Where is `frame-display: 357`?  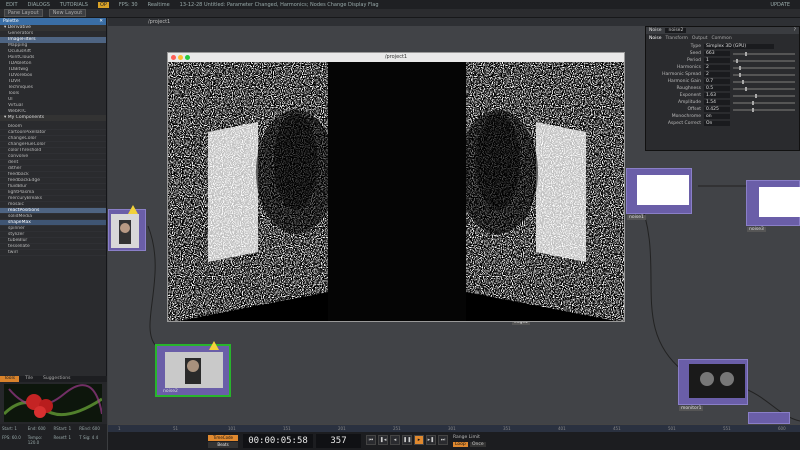 frame-display: 357 is located at coordinates (338, 441).